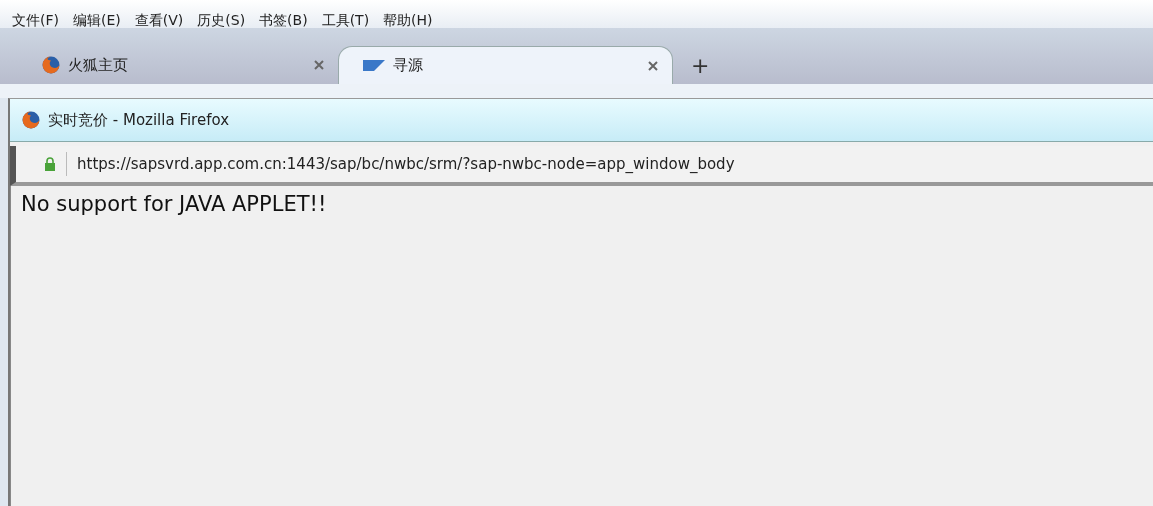  What do you see at coordinates (505, 65) in the screenshot?
I see `browser-tab: 寻源` at bounding box center [505, 65].